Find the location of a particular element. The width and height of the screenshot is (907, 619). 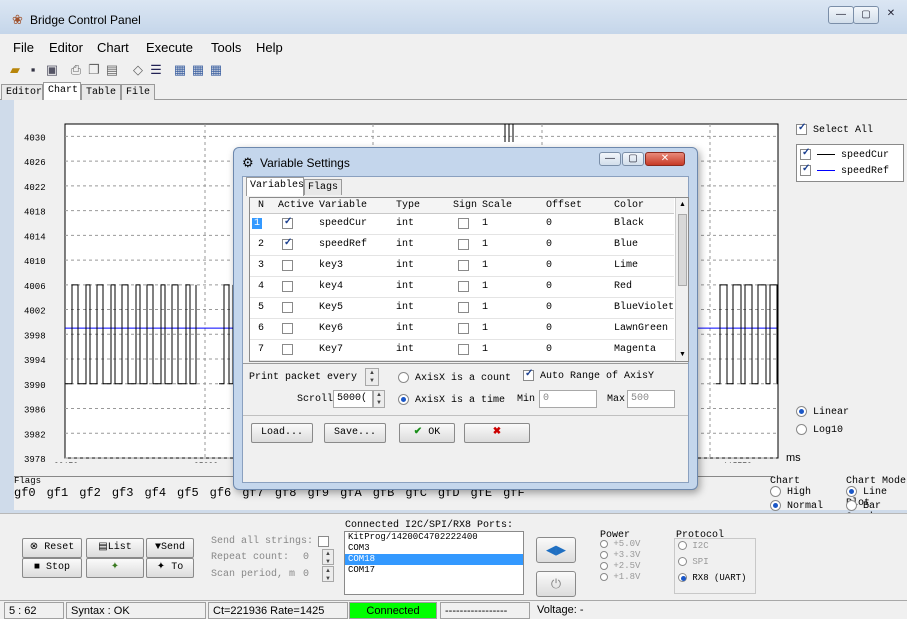

power-option: +3.3V is located at coordinates (620, 555).